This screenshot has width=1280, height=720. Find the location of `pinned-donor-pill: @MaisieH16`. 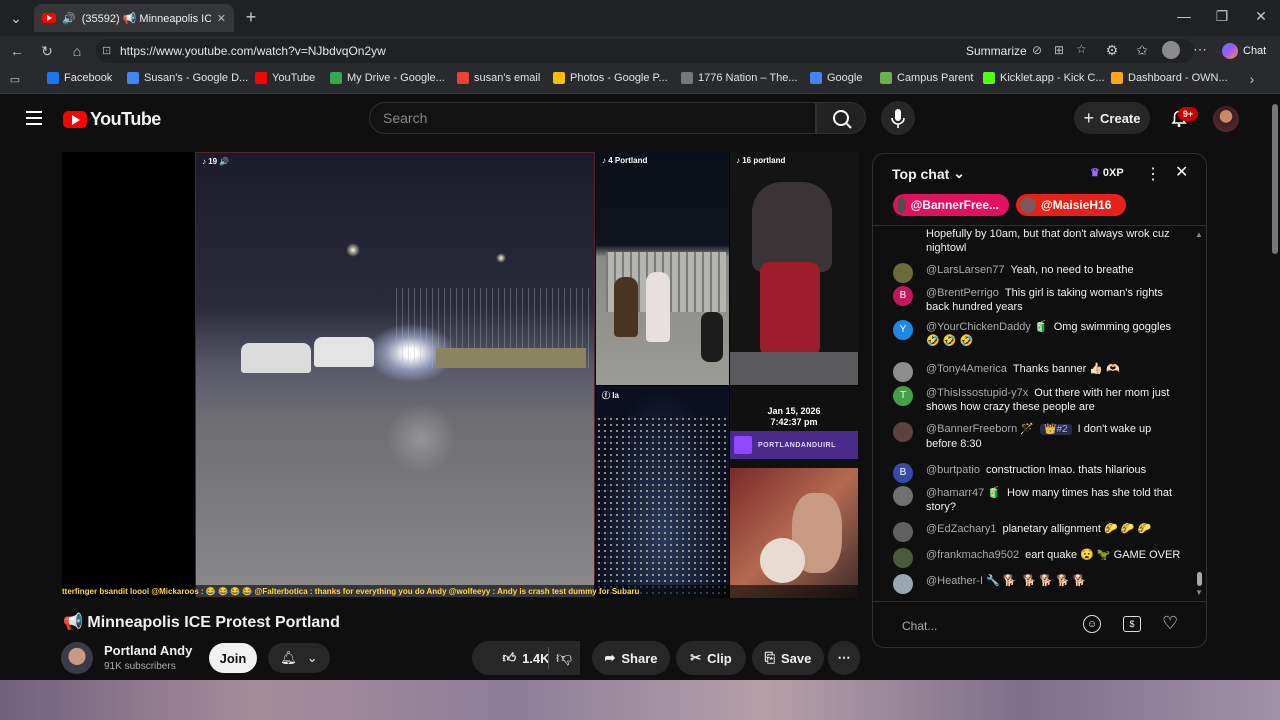

pinned-donor-pill: @MaisieH16 is located at coordinates (1071, 205).